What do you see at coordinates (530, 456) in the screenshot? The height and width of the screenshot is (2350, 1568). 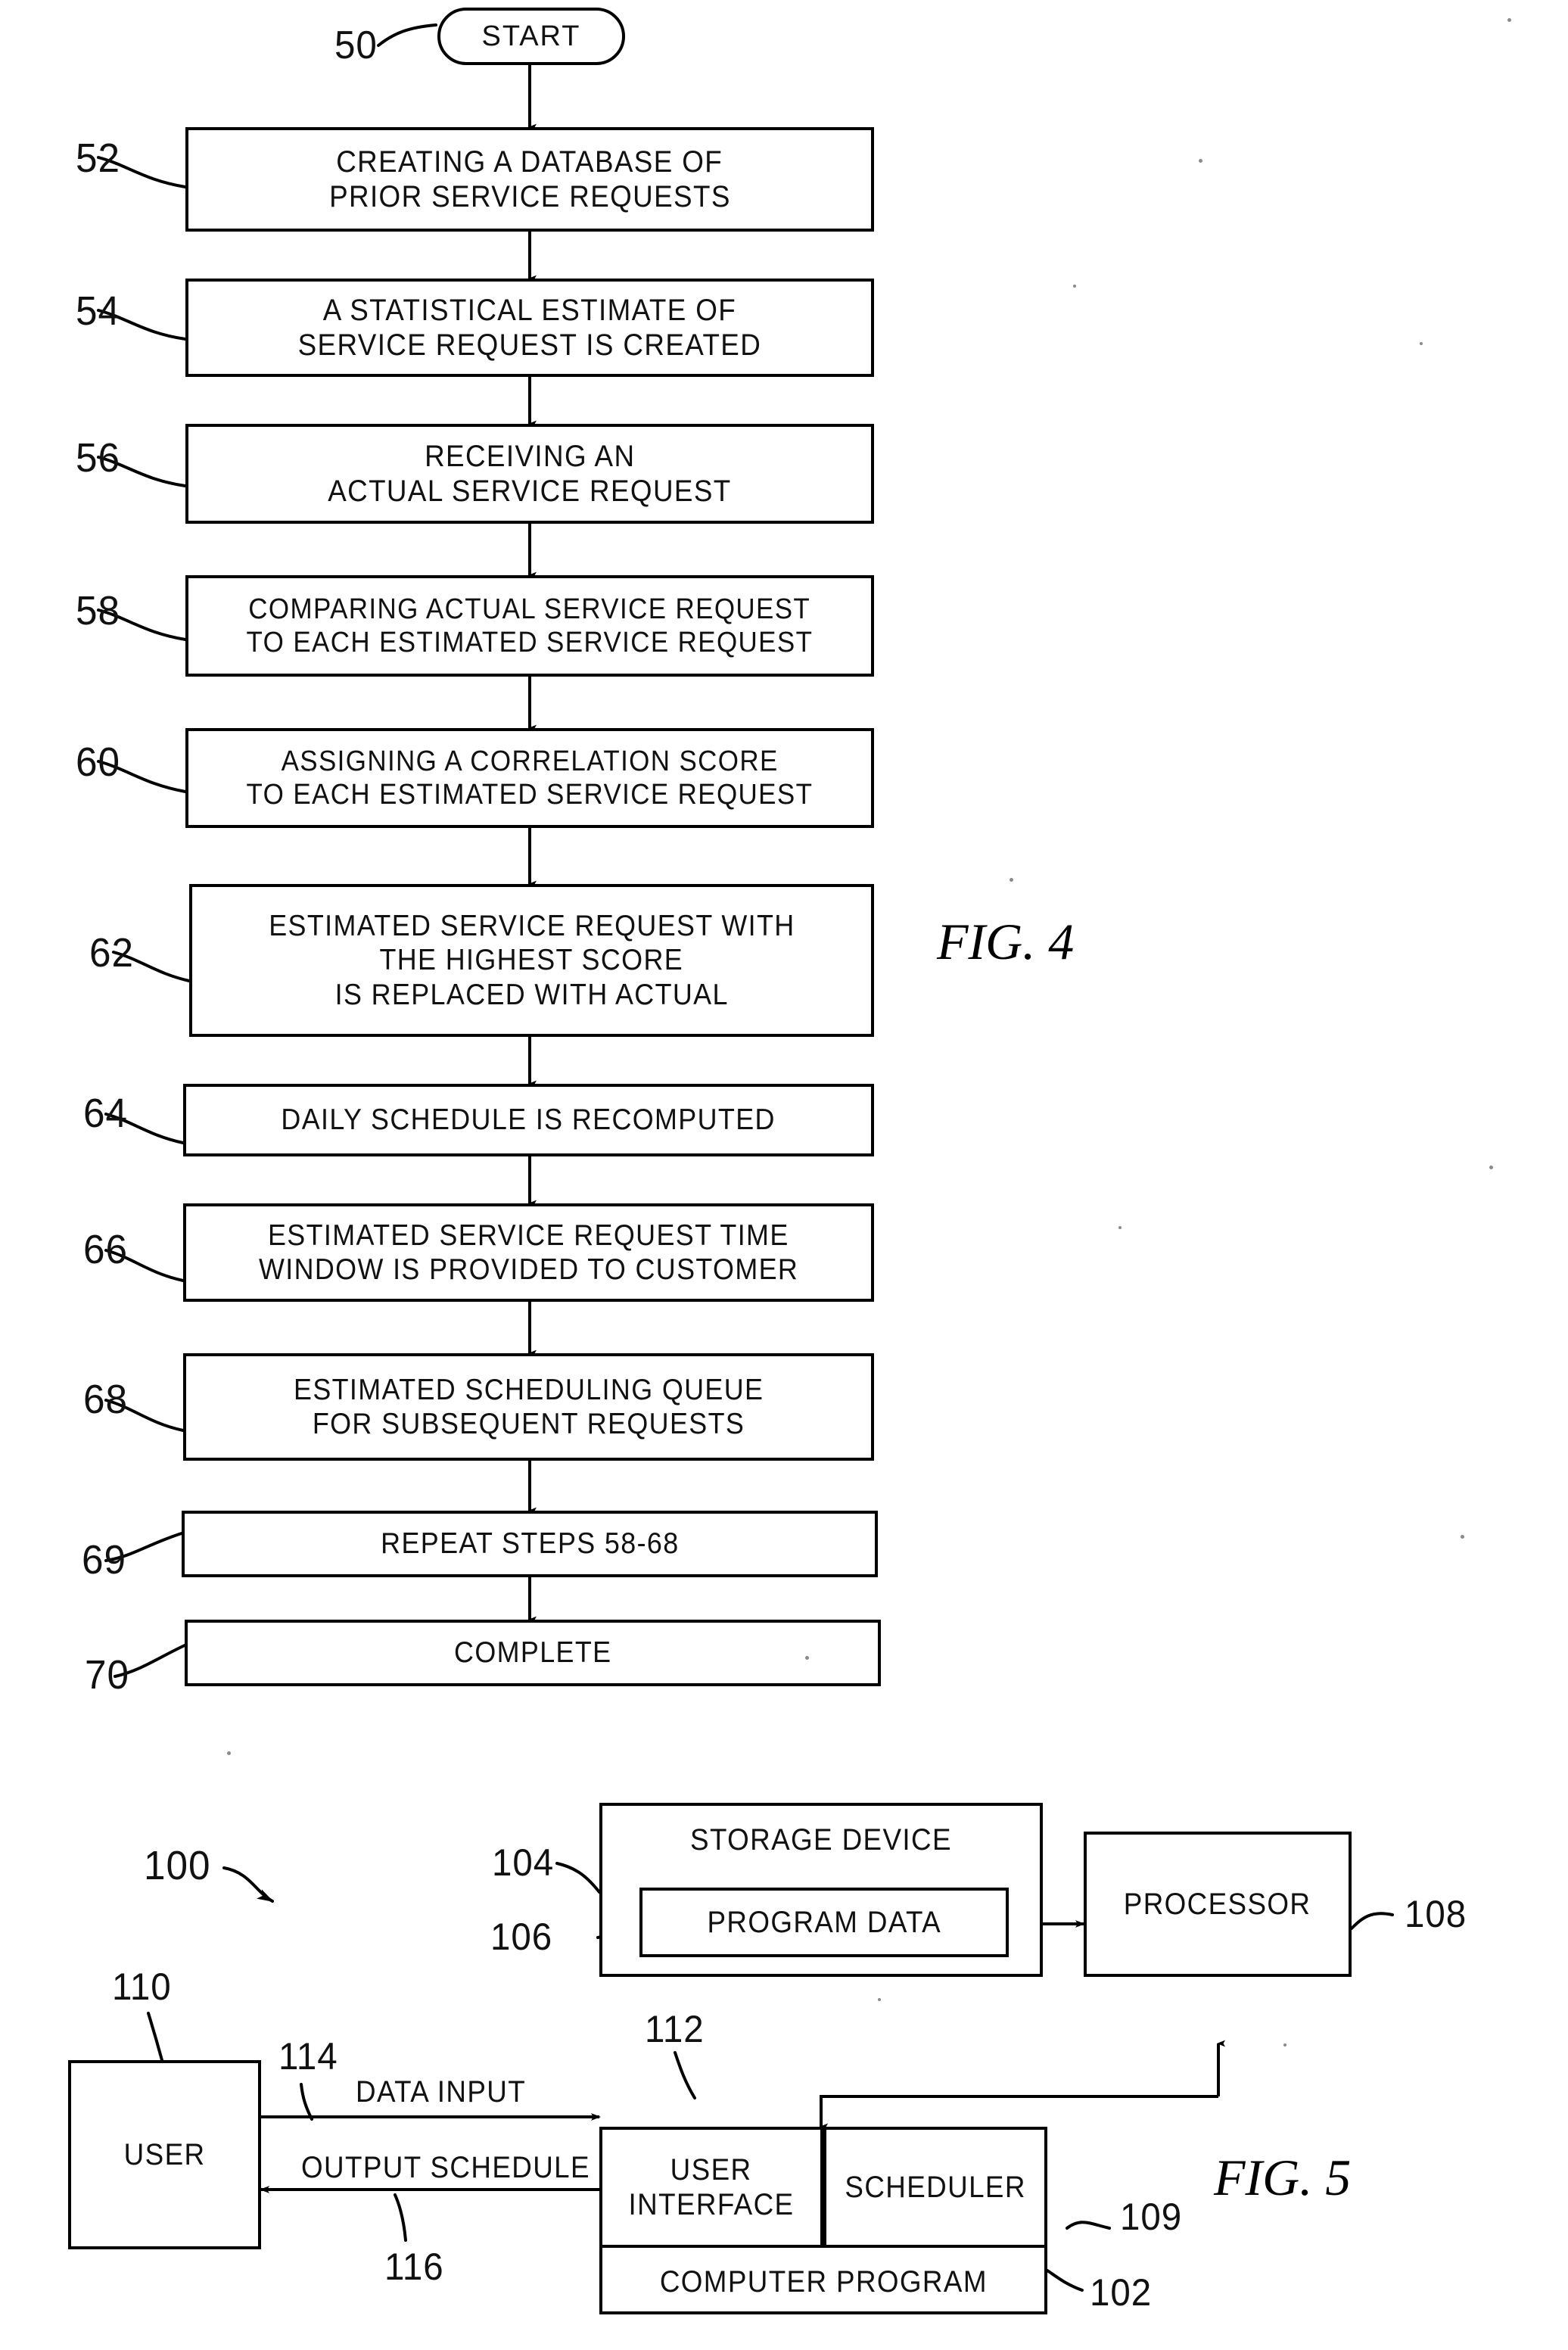 I see `step-56-line-1: RECEIVING AN` at bounding box center [530, 456].